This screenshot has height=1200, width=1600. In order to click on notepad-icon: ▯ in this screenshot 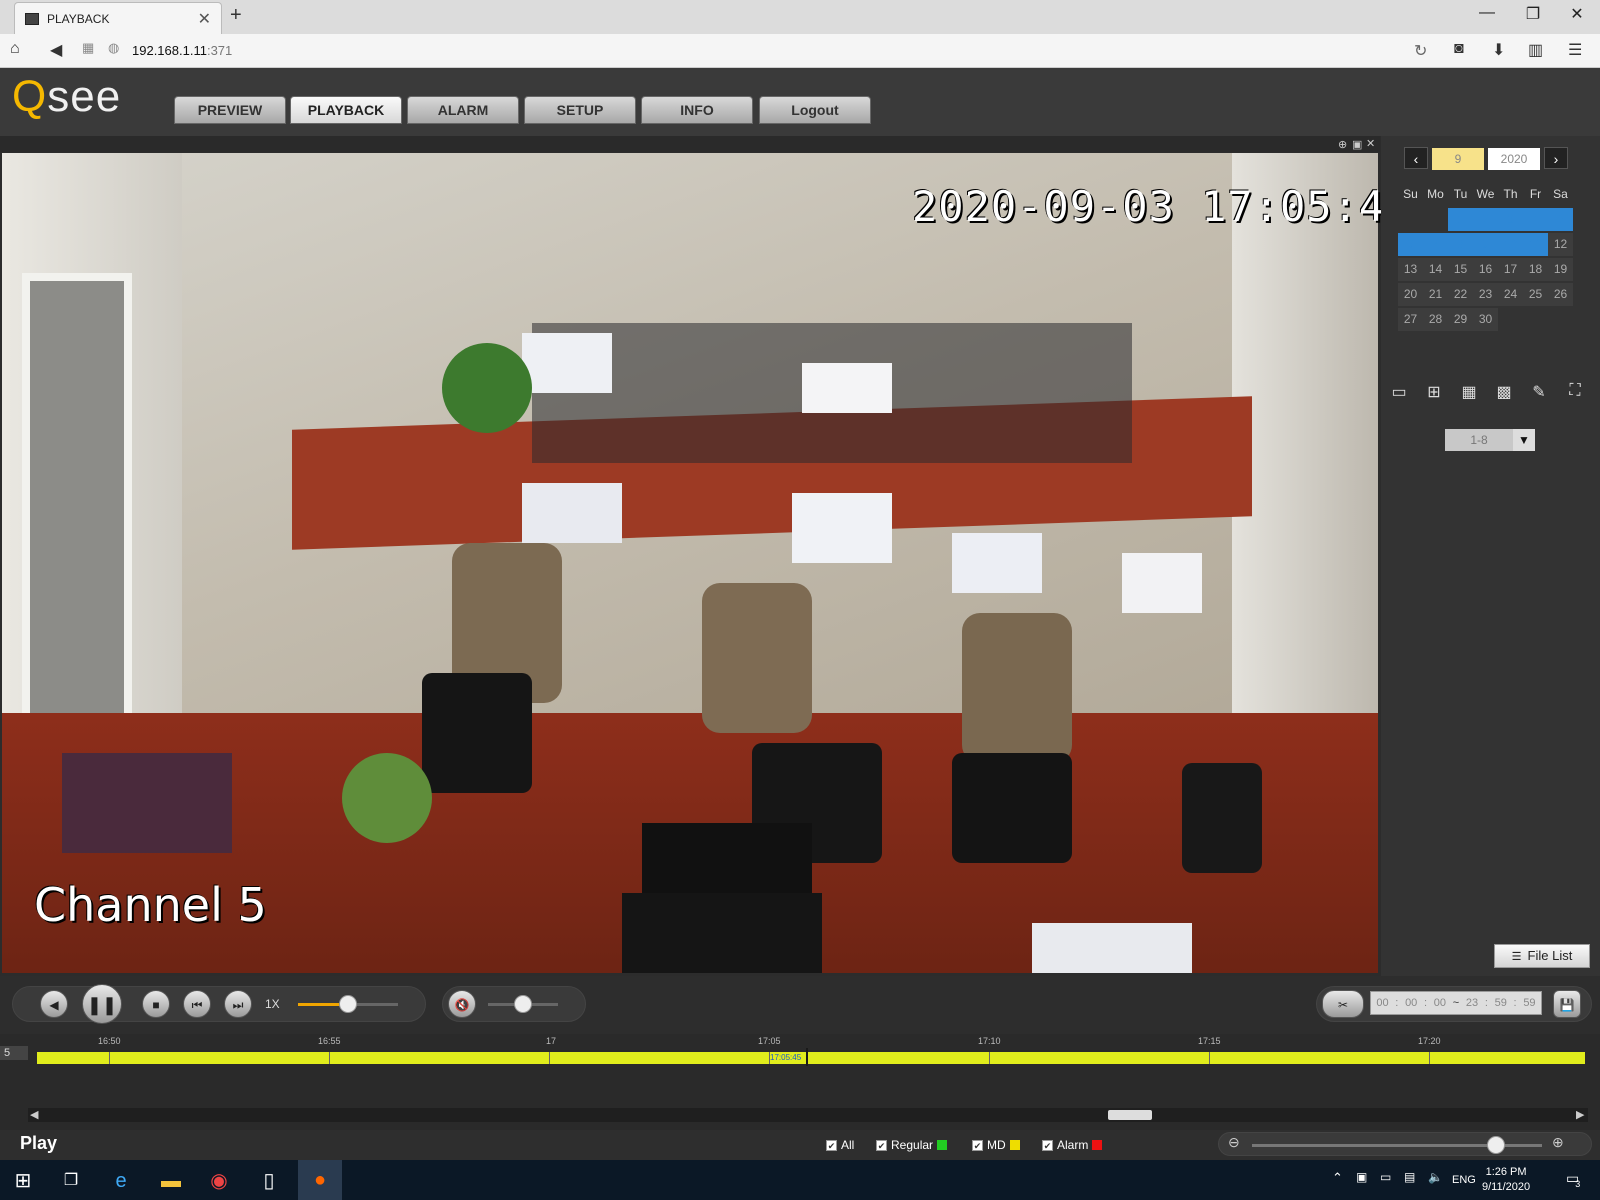, I will do `click(269, 1181)`.